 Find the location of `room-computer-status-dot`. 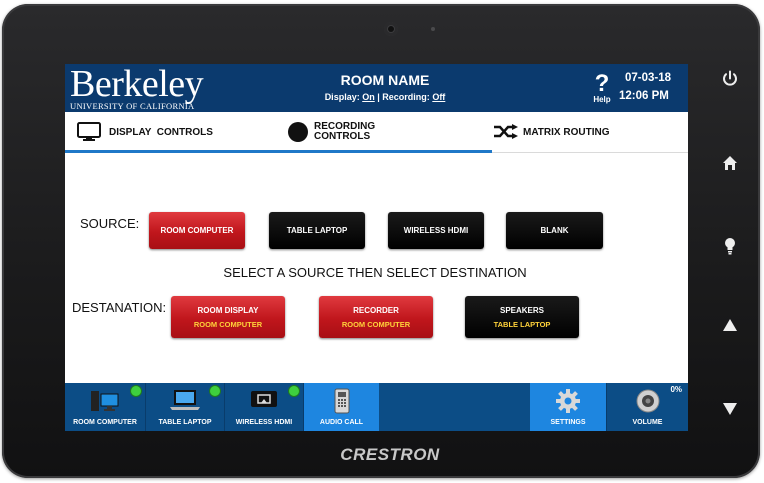

room-computer-status-dot is located at coordinates (136, 391).